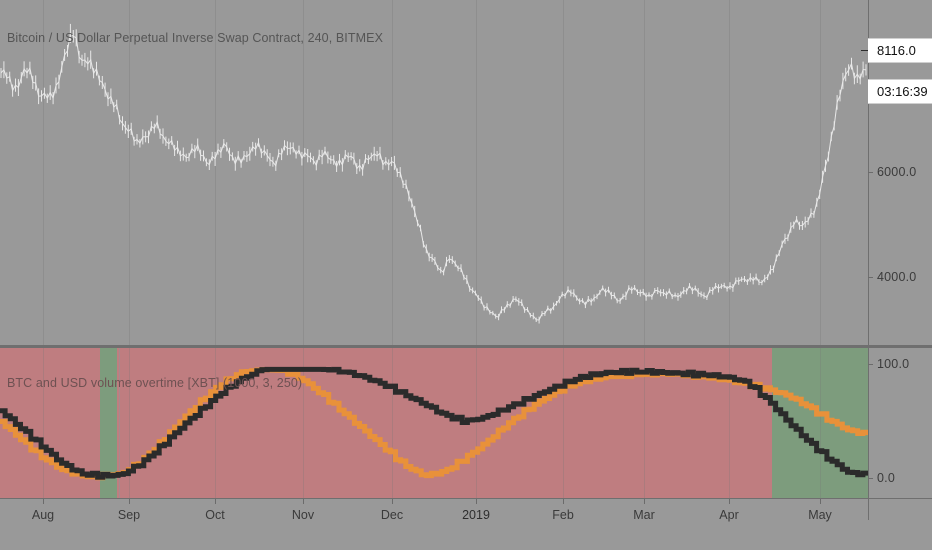 This screenshot has height=550, width=932. What do you see at coordinates (466, 498) in the screenshot?
I see `time-axis-line` at bounding box center [466, 498].